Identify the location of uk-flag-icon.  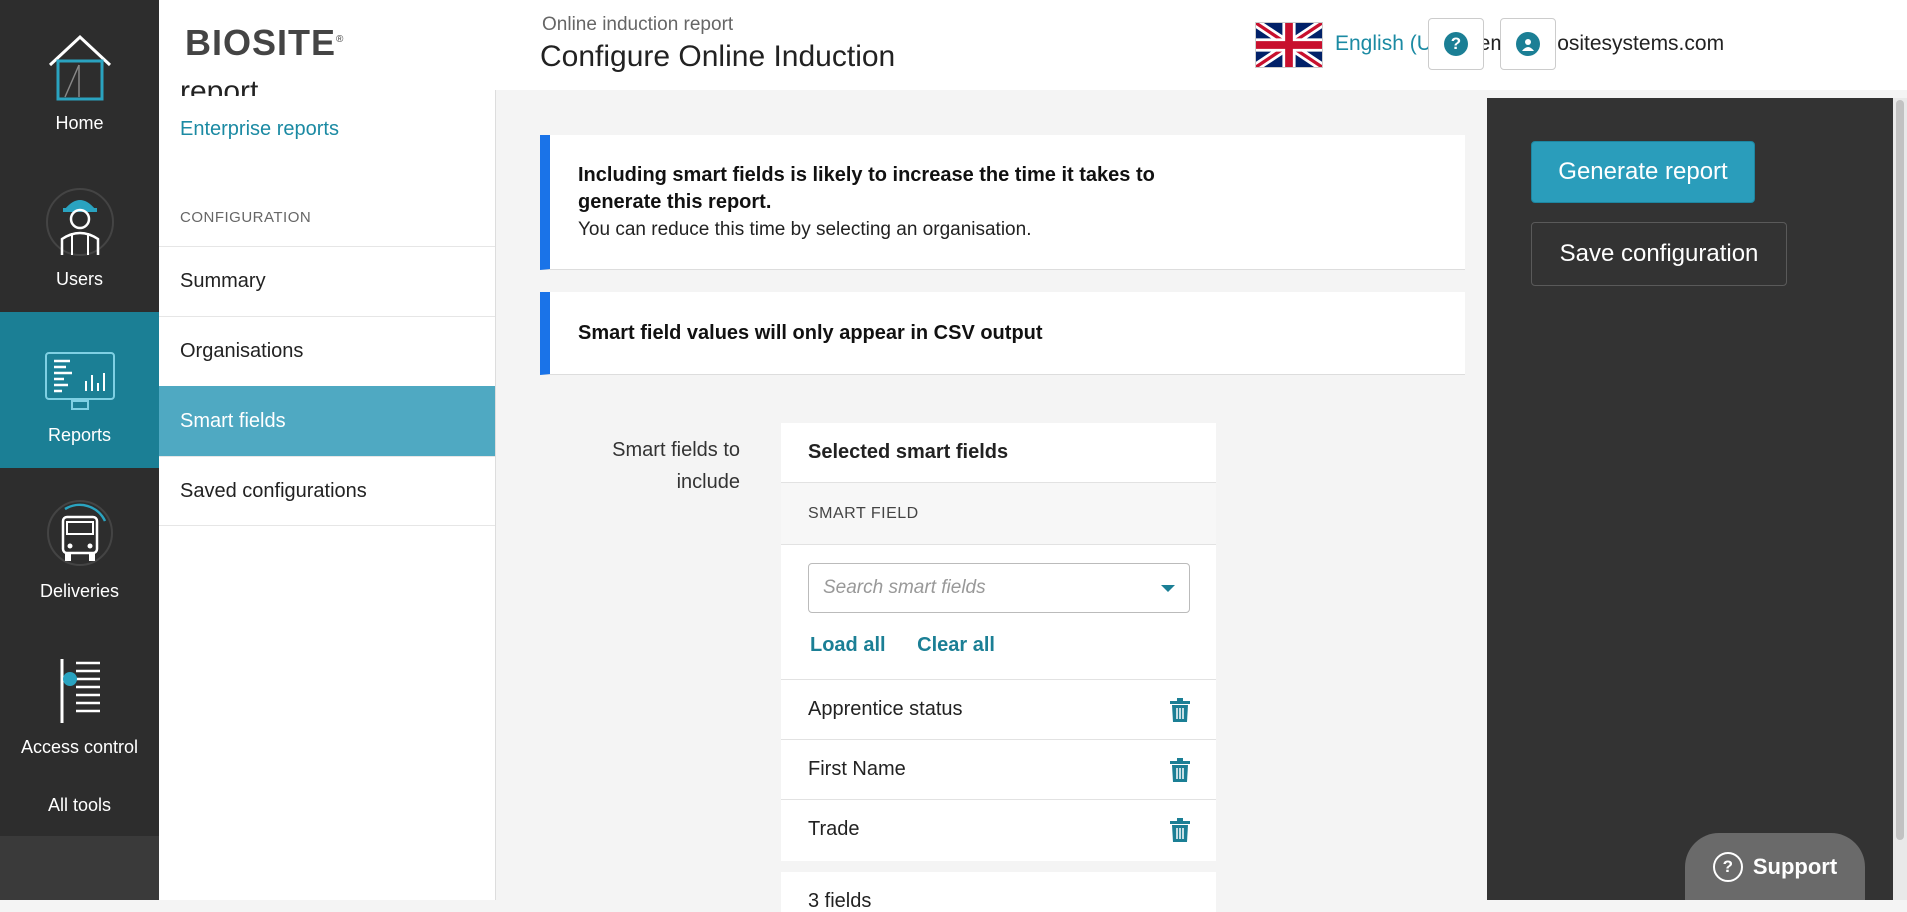
(1289, 45).